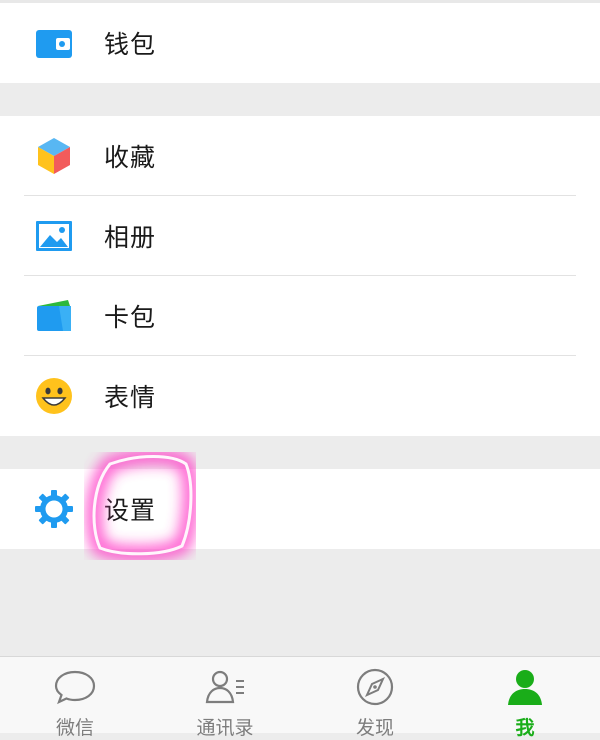  What do you see at coordinates (130, 317) in the screenshot?
I see `menu-item-label: 卡包` at bounding box center [130, 317].